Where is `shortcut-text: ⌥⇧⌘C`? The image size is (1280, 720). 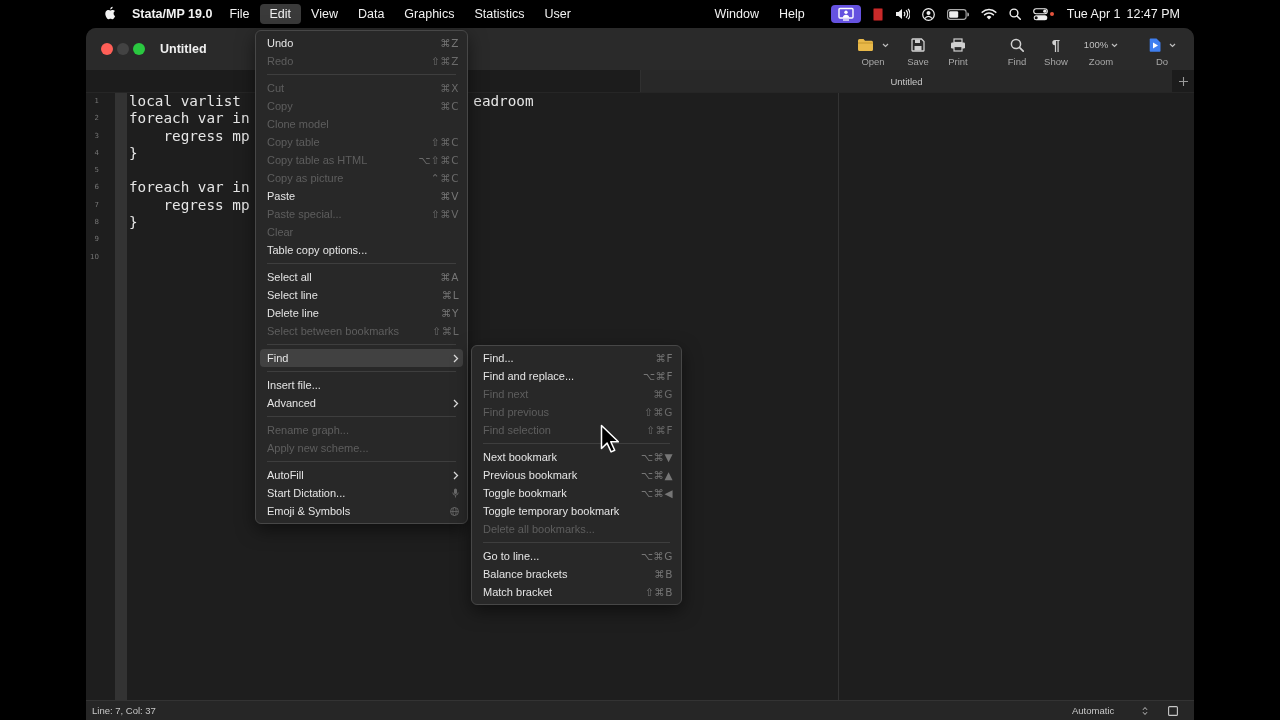
shortcut-text: ⌥⇧⌘C is located at coordinates (438, 160).